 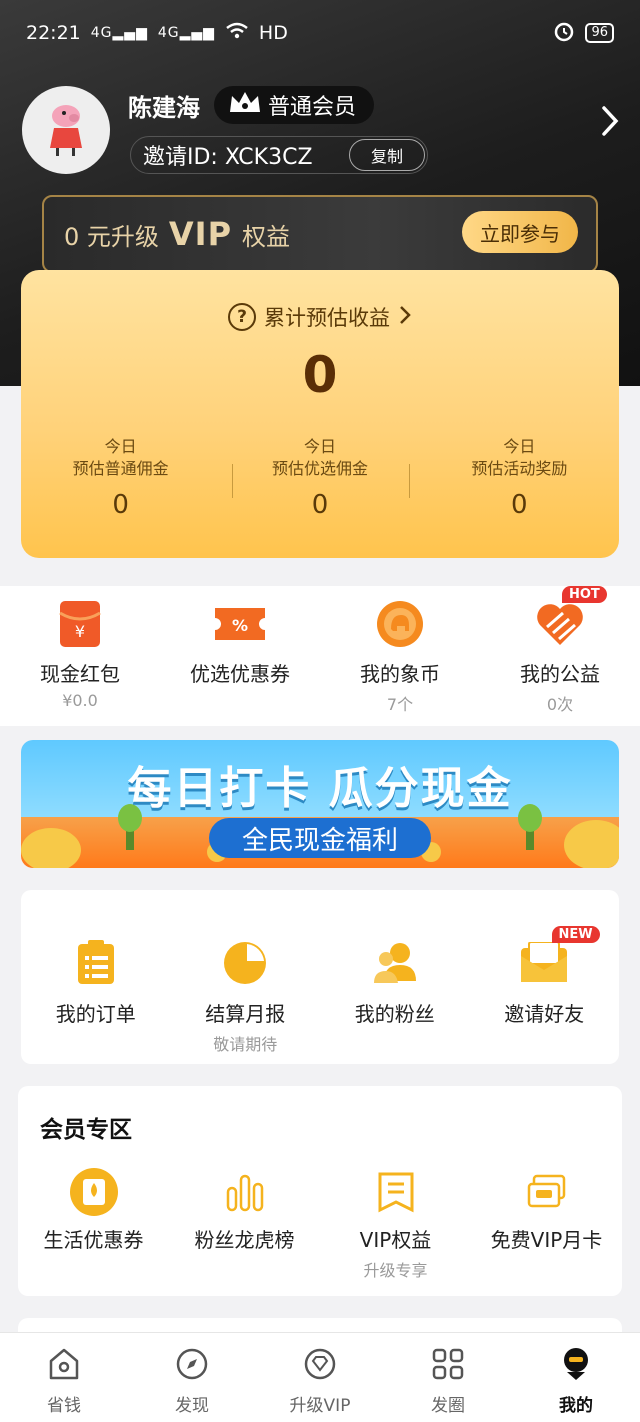 What do you see at coordinates (192, 1364) in the screenshot?
I see `compass-icon` at bounding box center [192, 1364].